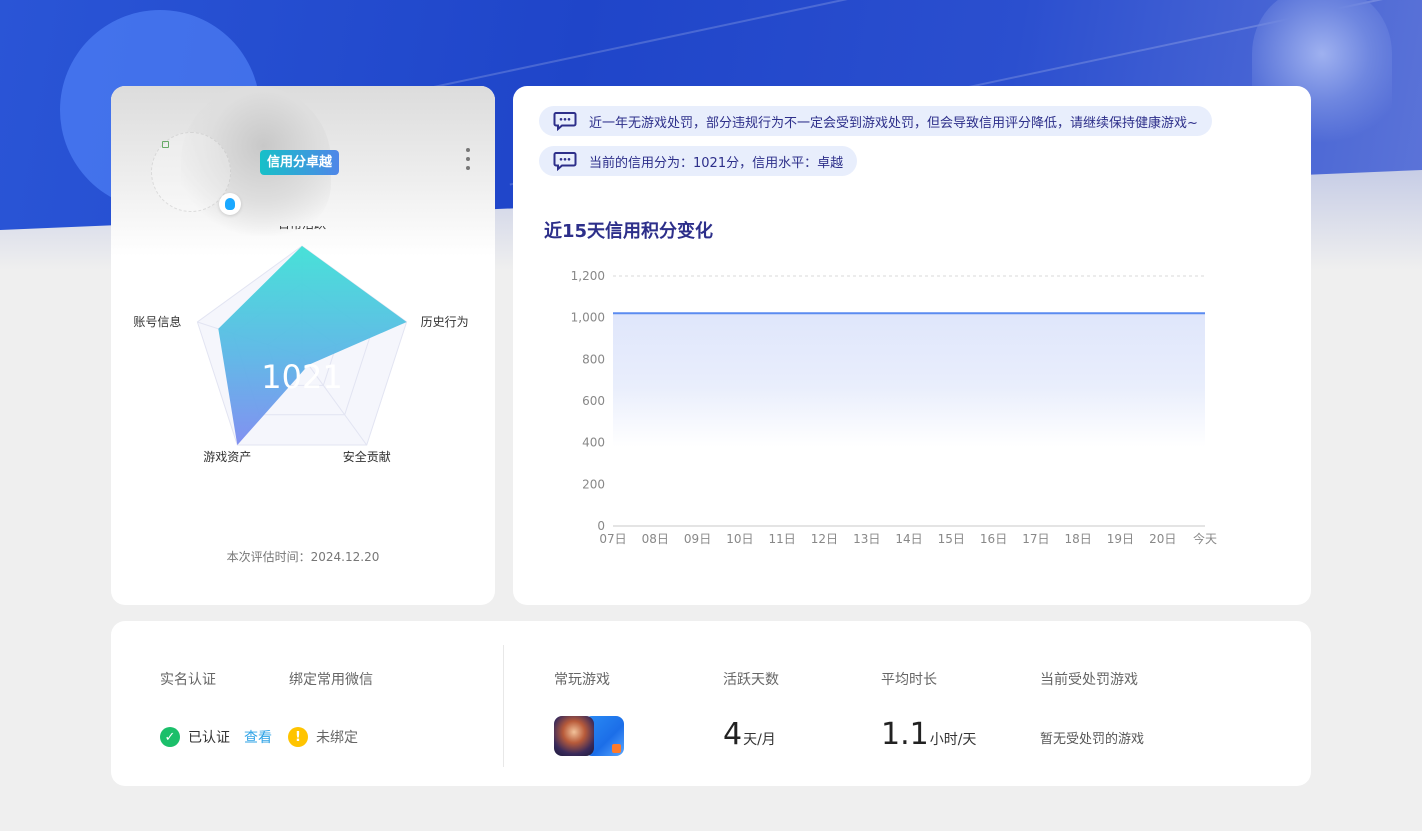 Image resolution: width=1422 pixels, height=831 pixels. What do you see at coordinates (258, 737) in the screenshot?
I see `view-real-name-link: 查看` at bounding box center [258, 737].